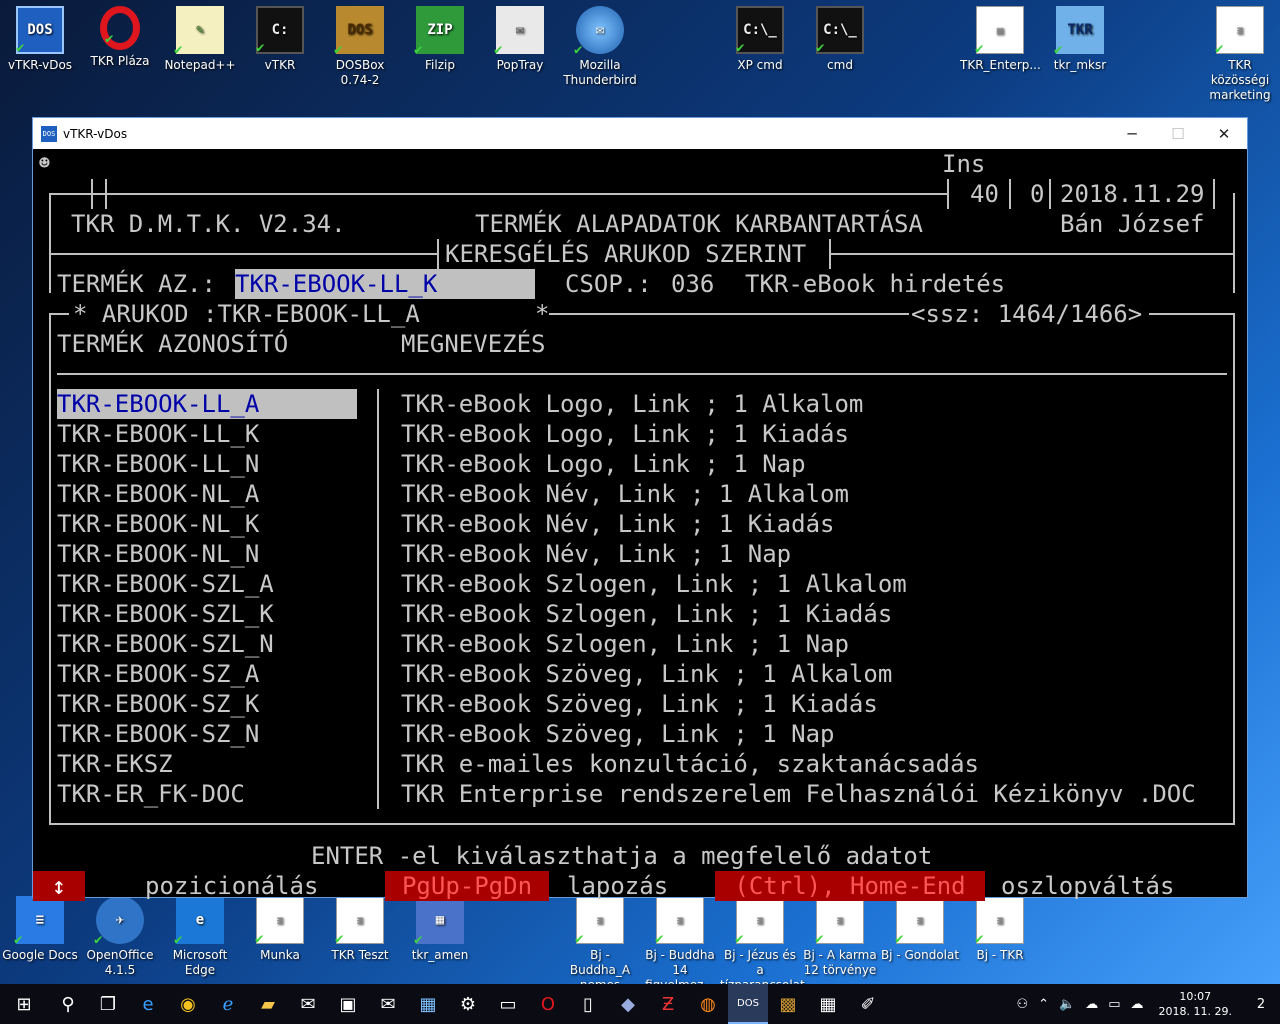 The width and height of the screenshot is (1280, 1024). Describe the element at coordinates (200, 934) in the screenshot. I see `desktop-icon: eMicrosoft Edge` at that location.